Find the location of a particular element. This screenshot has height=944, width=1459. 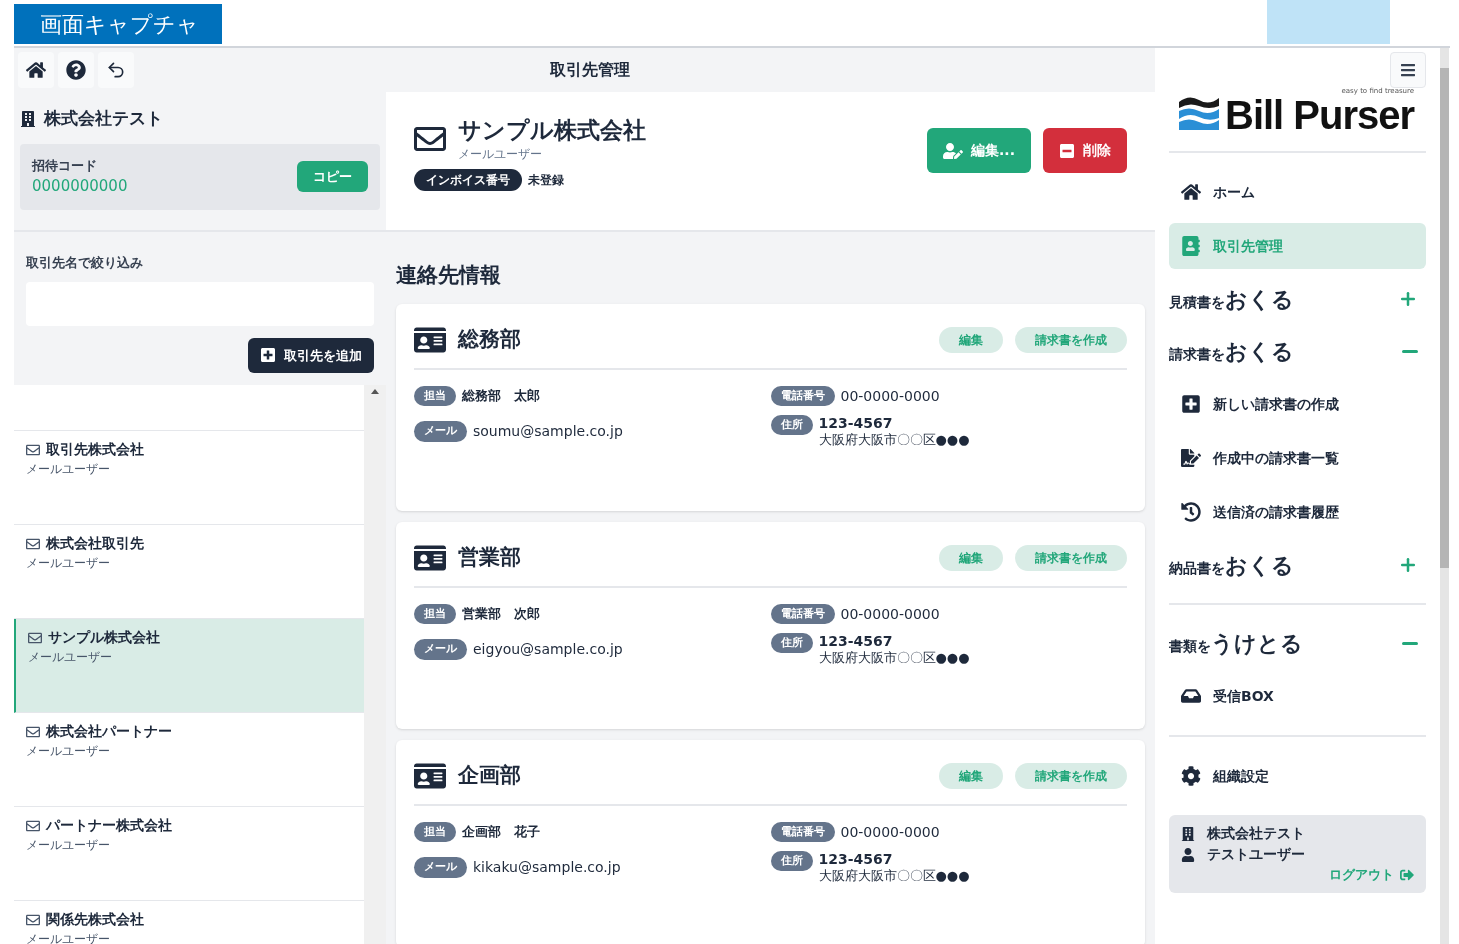

user-edit-icon is located at coordinates (953, 150).